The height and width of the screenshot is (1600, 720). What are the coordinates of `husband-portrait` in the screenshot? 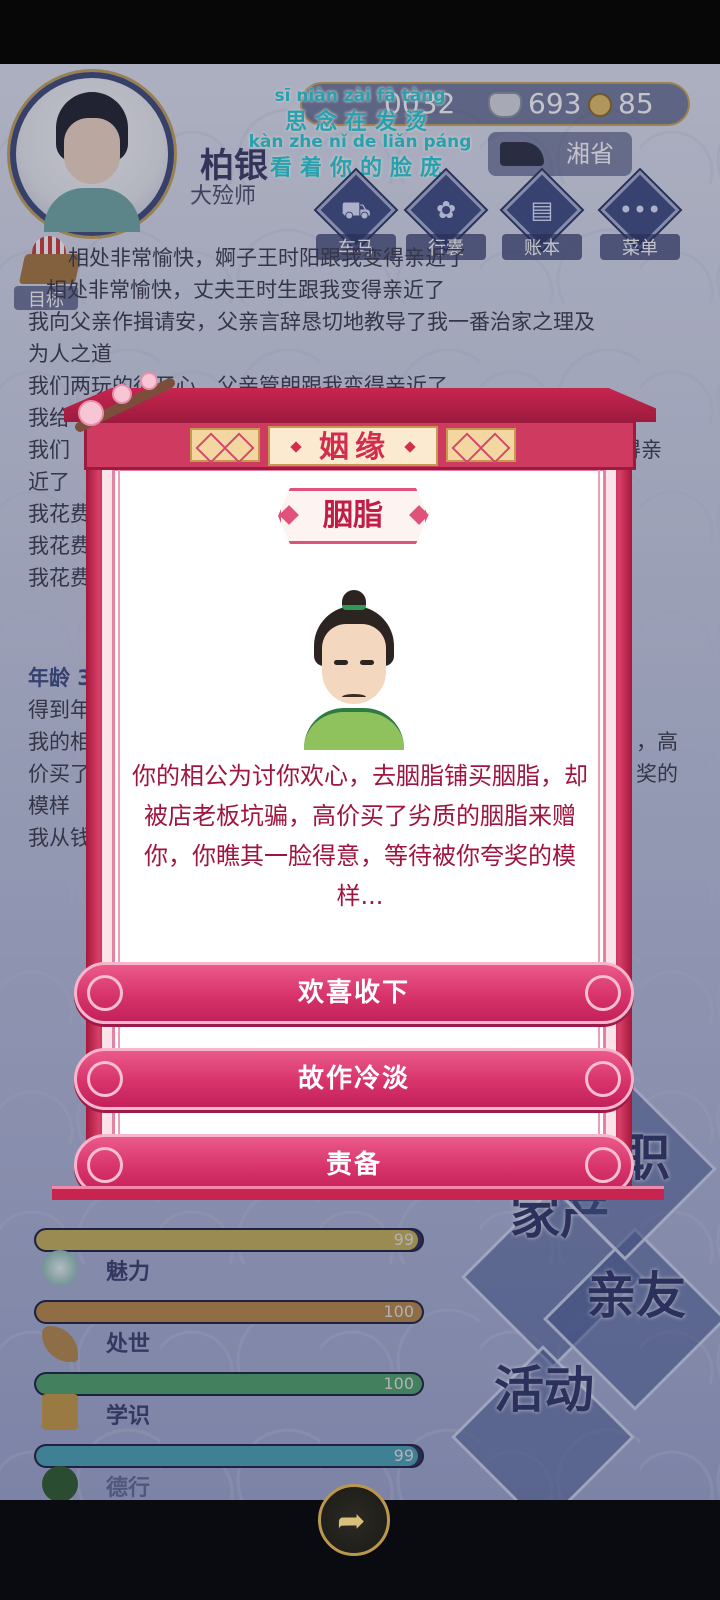 It's located at (354, 670).